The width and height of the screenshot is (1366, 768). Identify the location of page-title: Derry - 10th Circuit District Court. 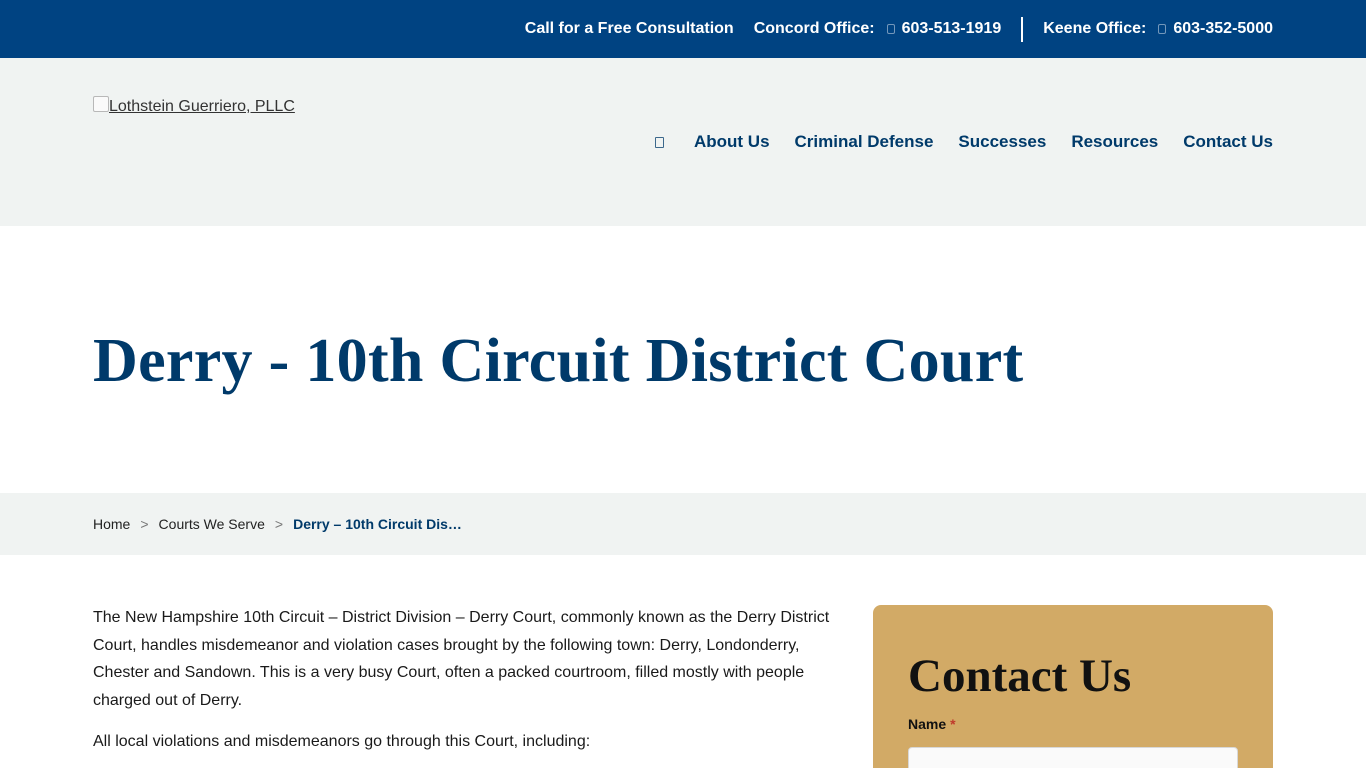
(558, 361).